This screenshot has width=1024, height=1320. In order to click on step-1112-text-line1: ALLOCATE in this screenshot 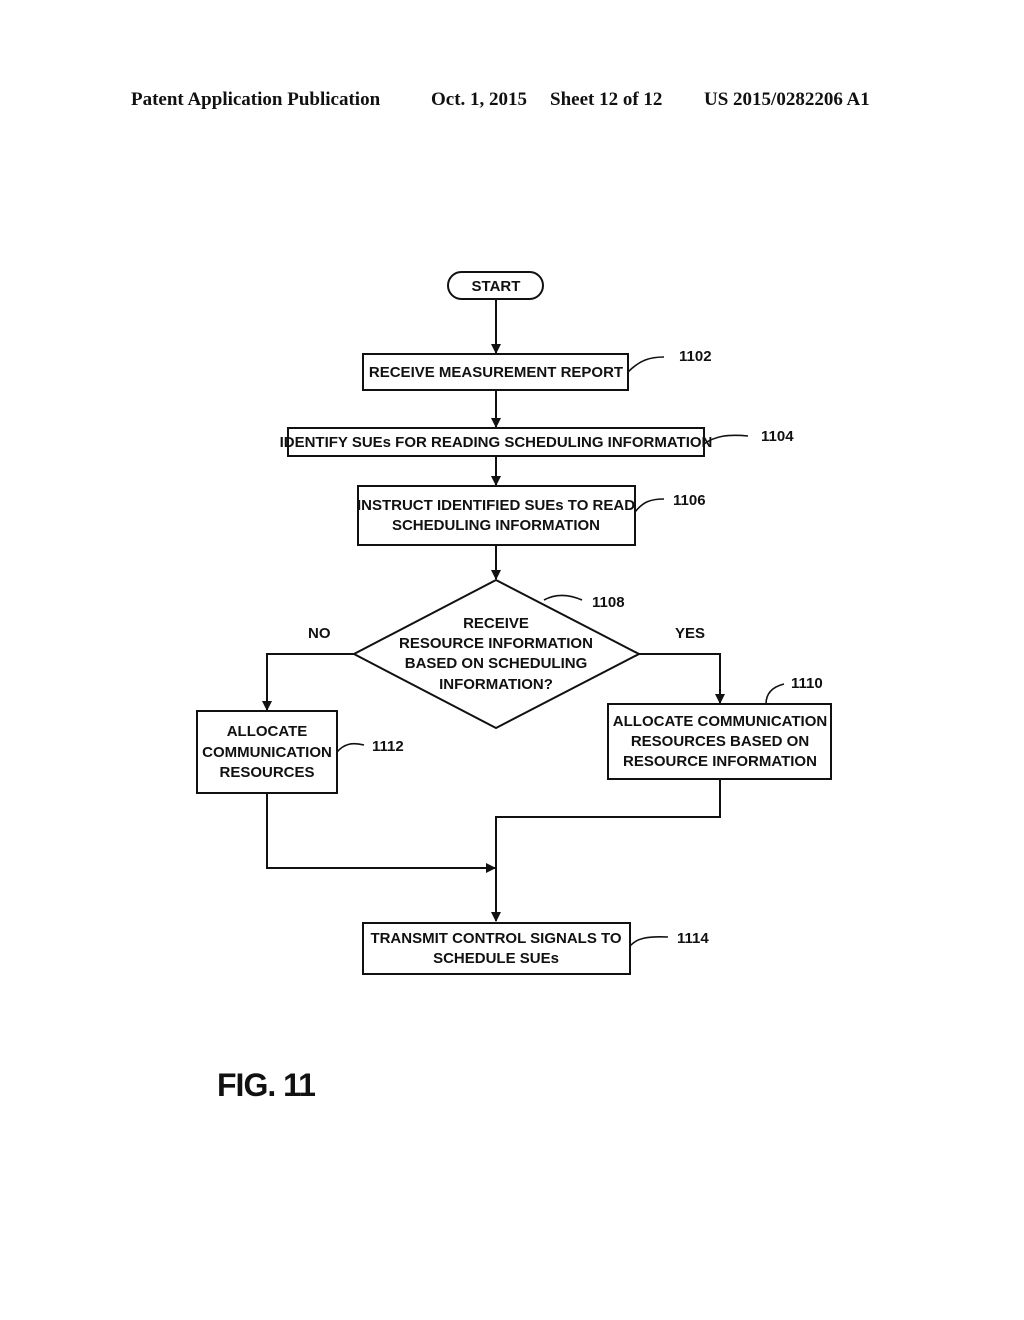, I will do `click(267, 731)`.